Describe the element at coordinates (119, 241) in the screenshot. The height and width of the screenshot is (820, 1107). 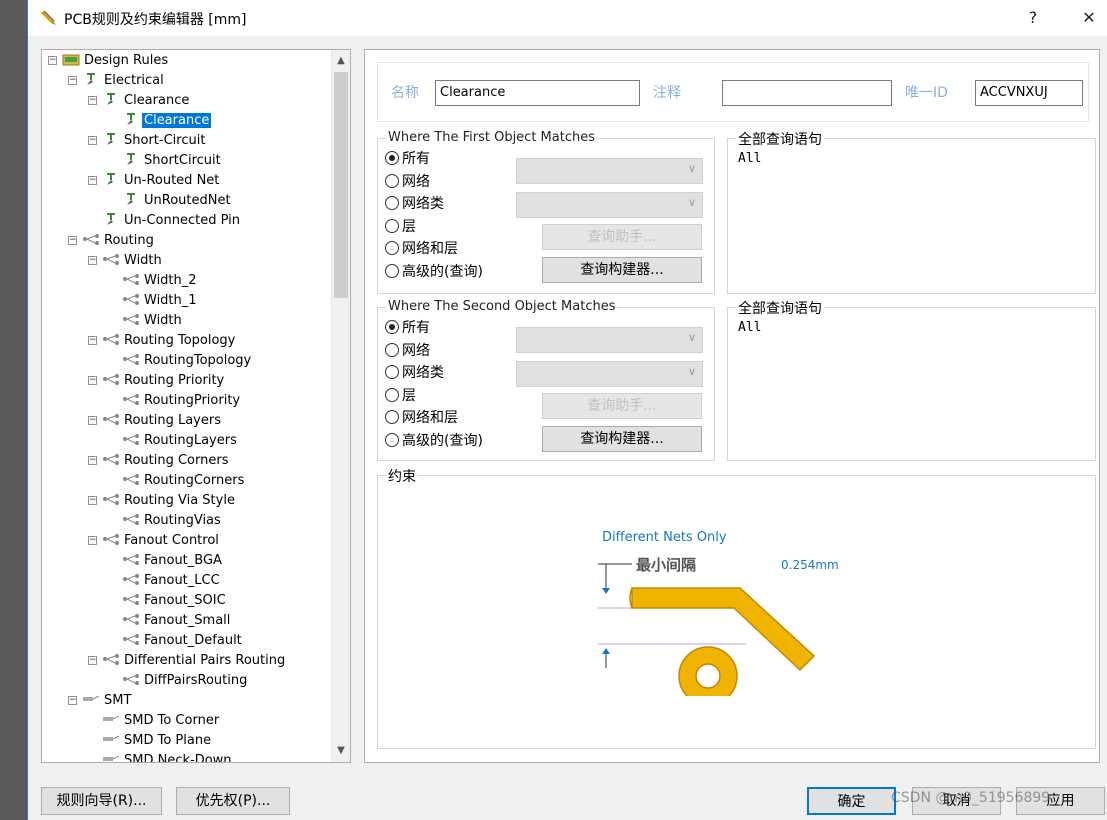
I see `tree-item: Routing` at that location.